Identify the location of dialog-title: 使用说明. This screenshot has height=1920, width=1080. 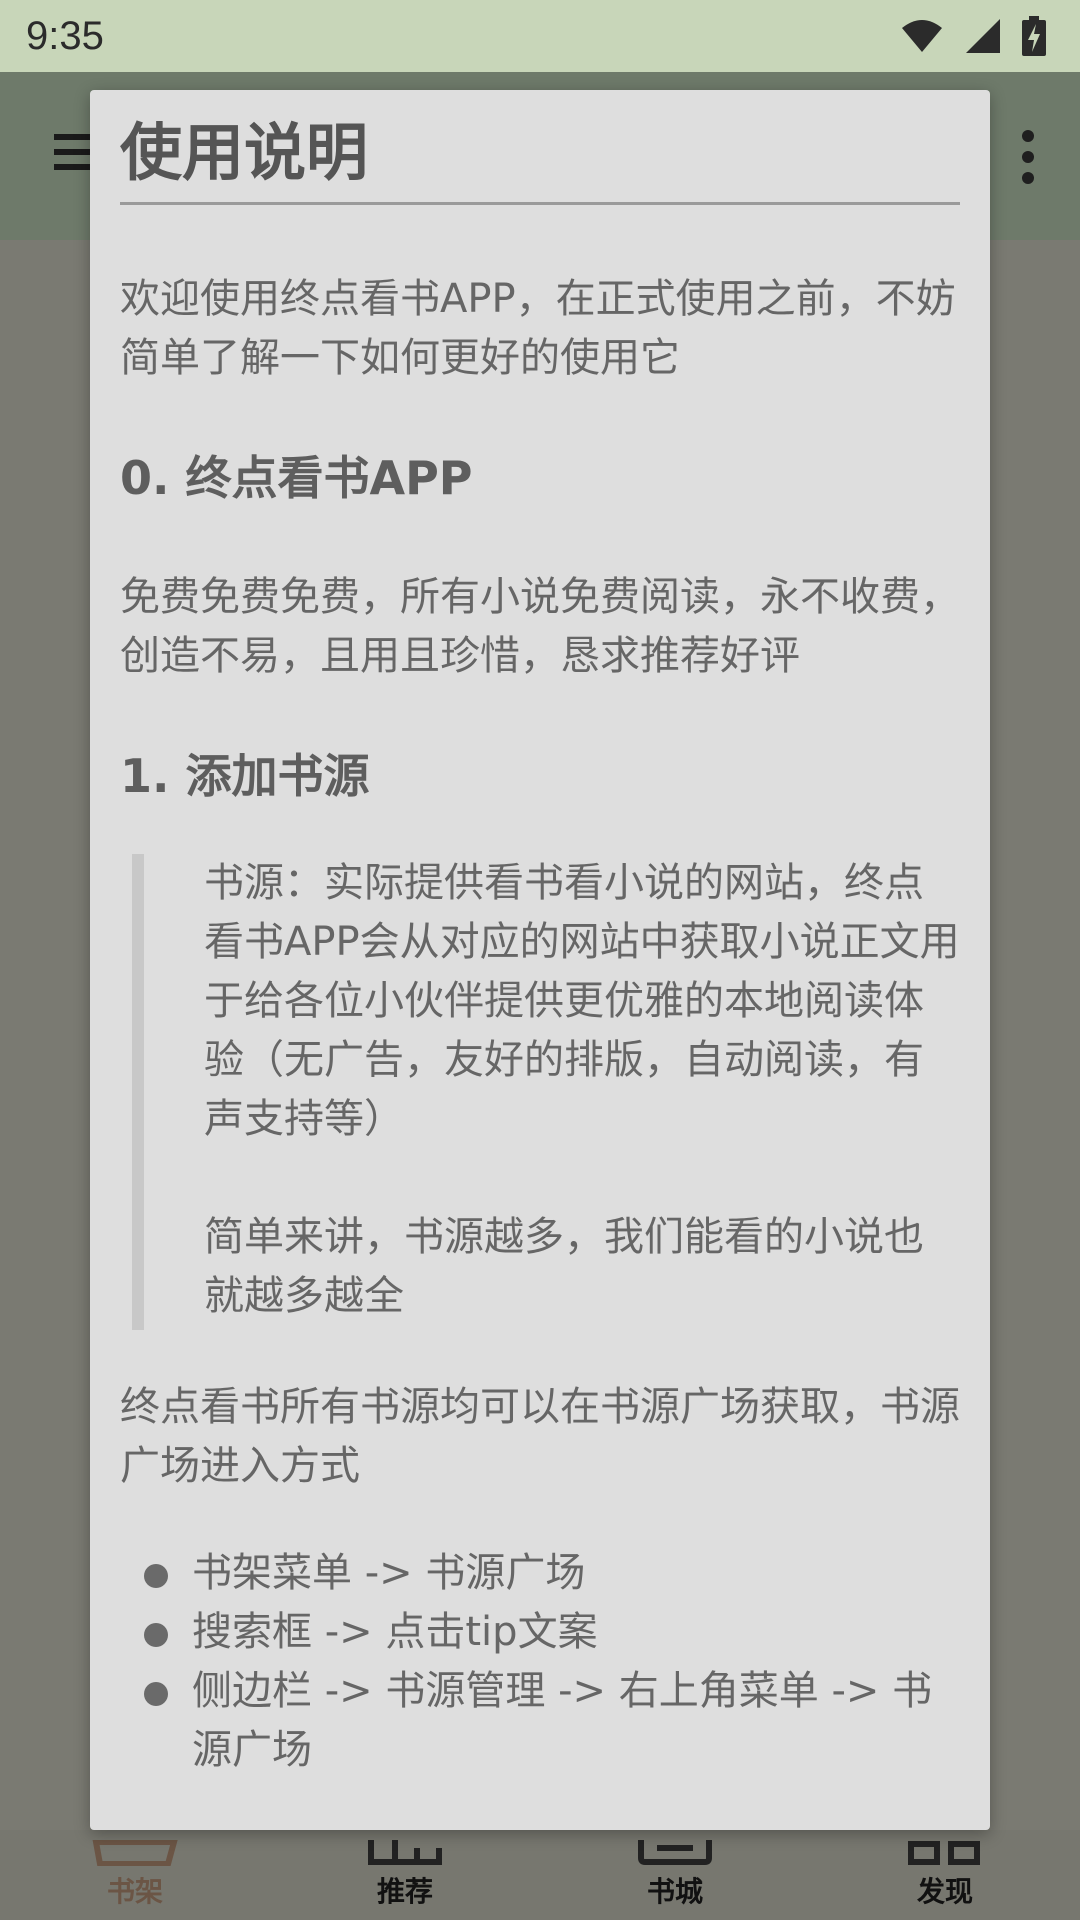
(540, 161).